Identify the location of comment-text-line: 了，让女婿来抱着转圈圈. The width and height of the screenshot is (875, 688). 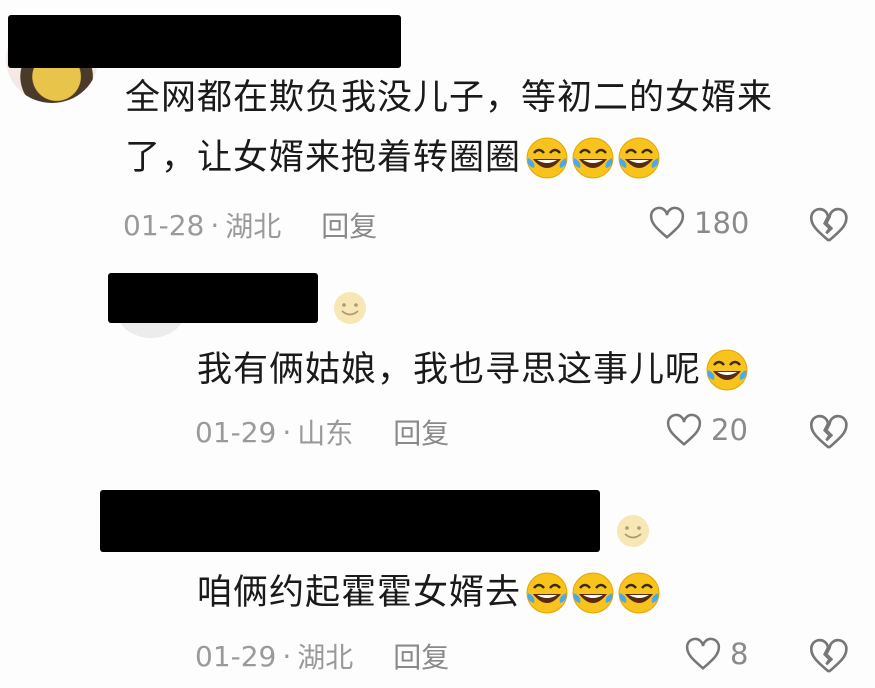
(449, 158).